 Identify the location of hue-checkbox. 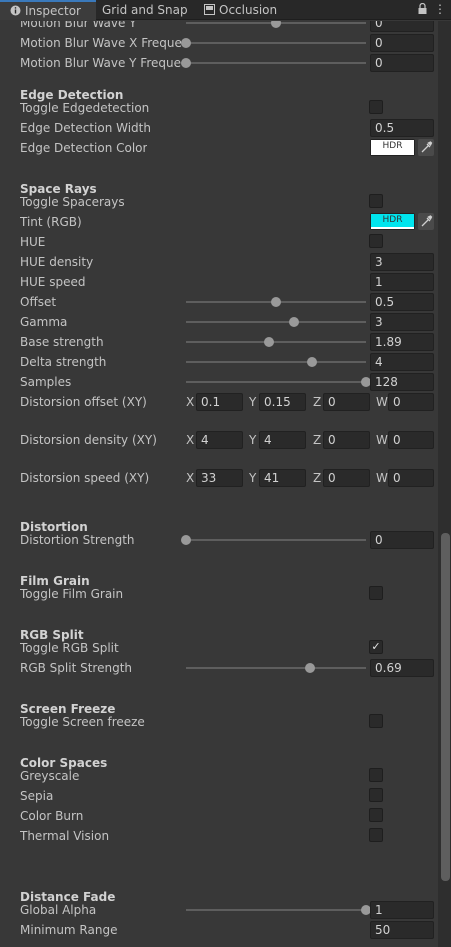
(376, 241).